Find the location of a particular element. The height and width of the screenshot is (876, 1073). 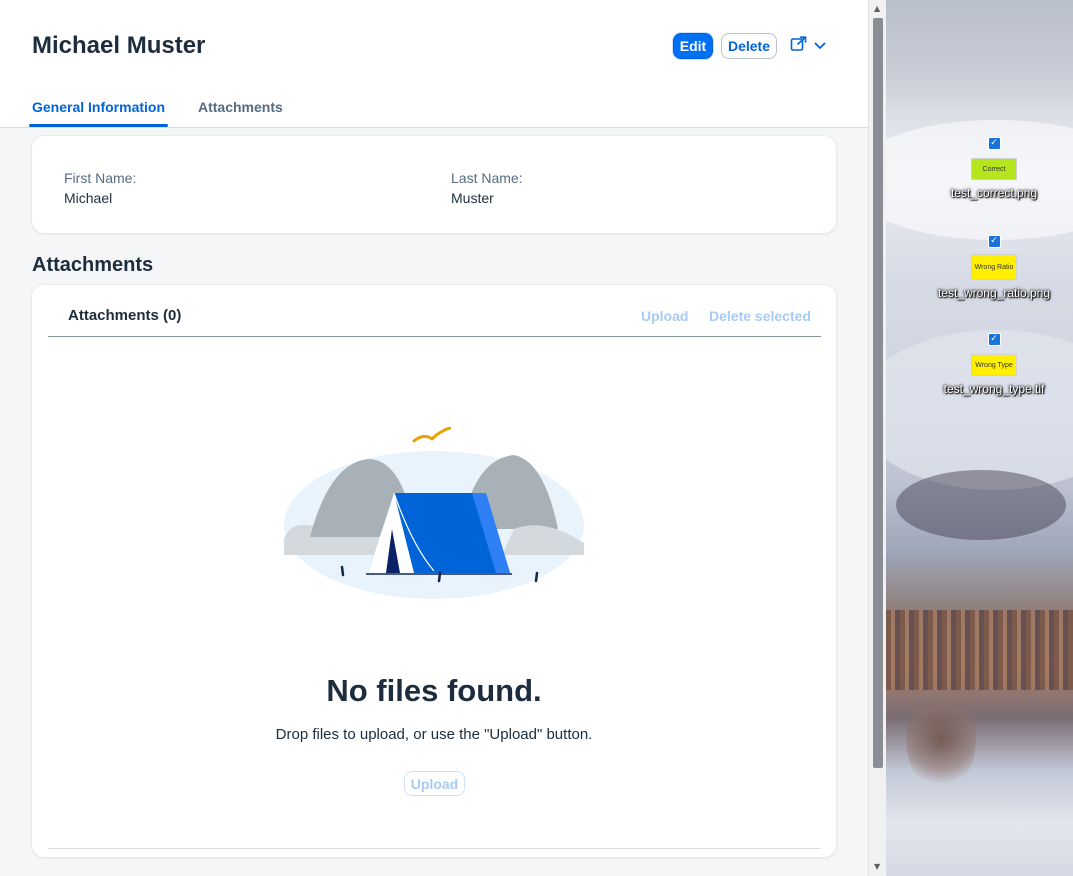

first-name-label: First Name: is located at coordinates (100, 178).